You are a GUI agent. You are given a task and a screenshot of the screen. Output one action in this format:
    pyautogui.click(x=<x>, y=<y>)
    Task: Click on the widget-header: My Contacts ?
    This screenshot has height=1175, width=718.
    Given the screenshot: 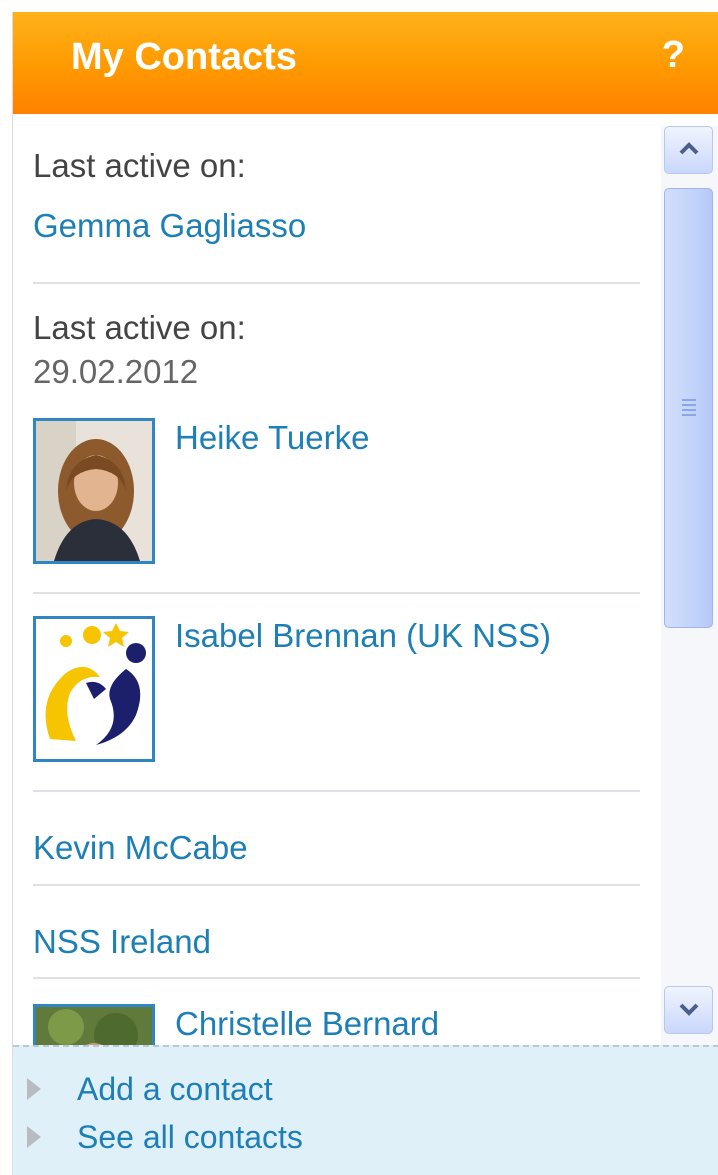 What is the action you would take?
    pyautogui.click(x=365, y=63)
    